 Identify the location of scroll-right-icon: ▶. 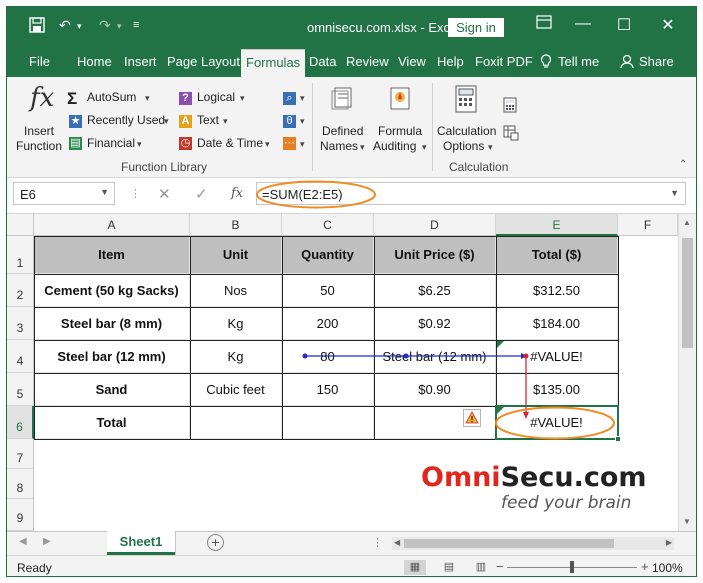
(669, 542).